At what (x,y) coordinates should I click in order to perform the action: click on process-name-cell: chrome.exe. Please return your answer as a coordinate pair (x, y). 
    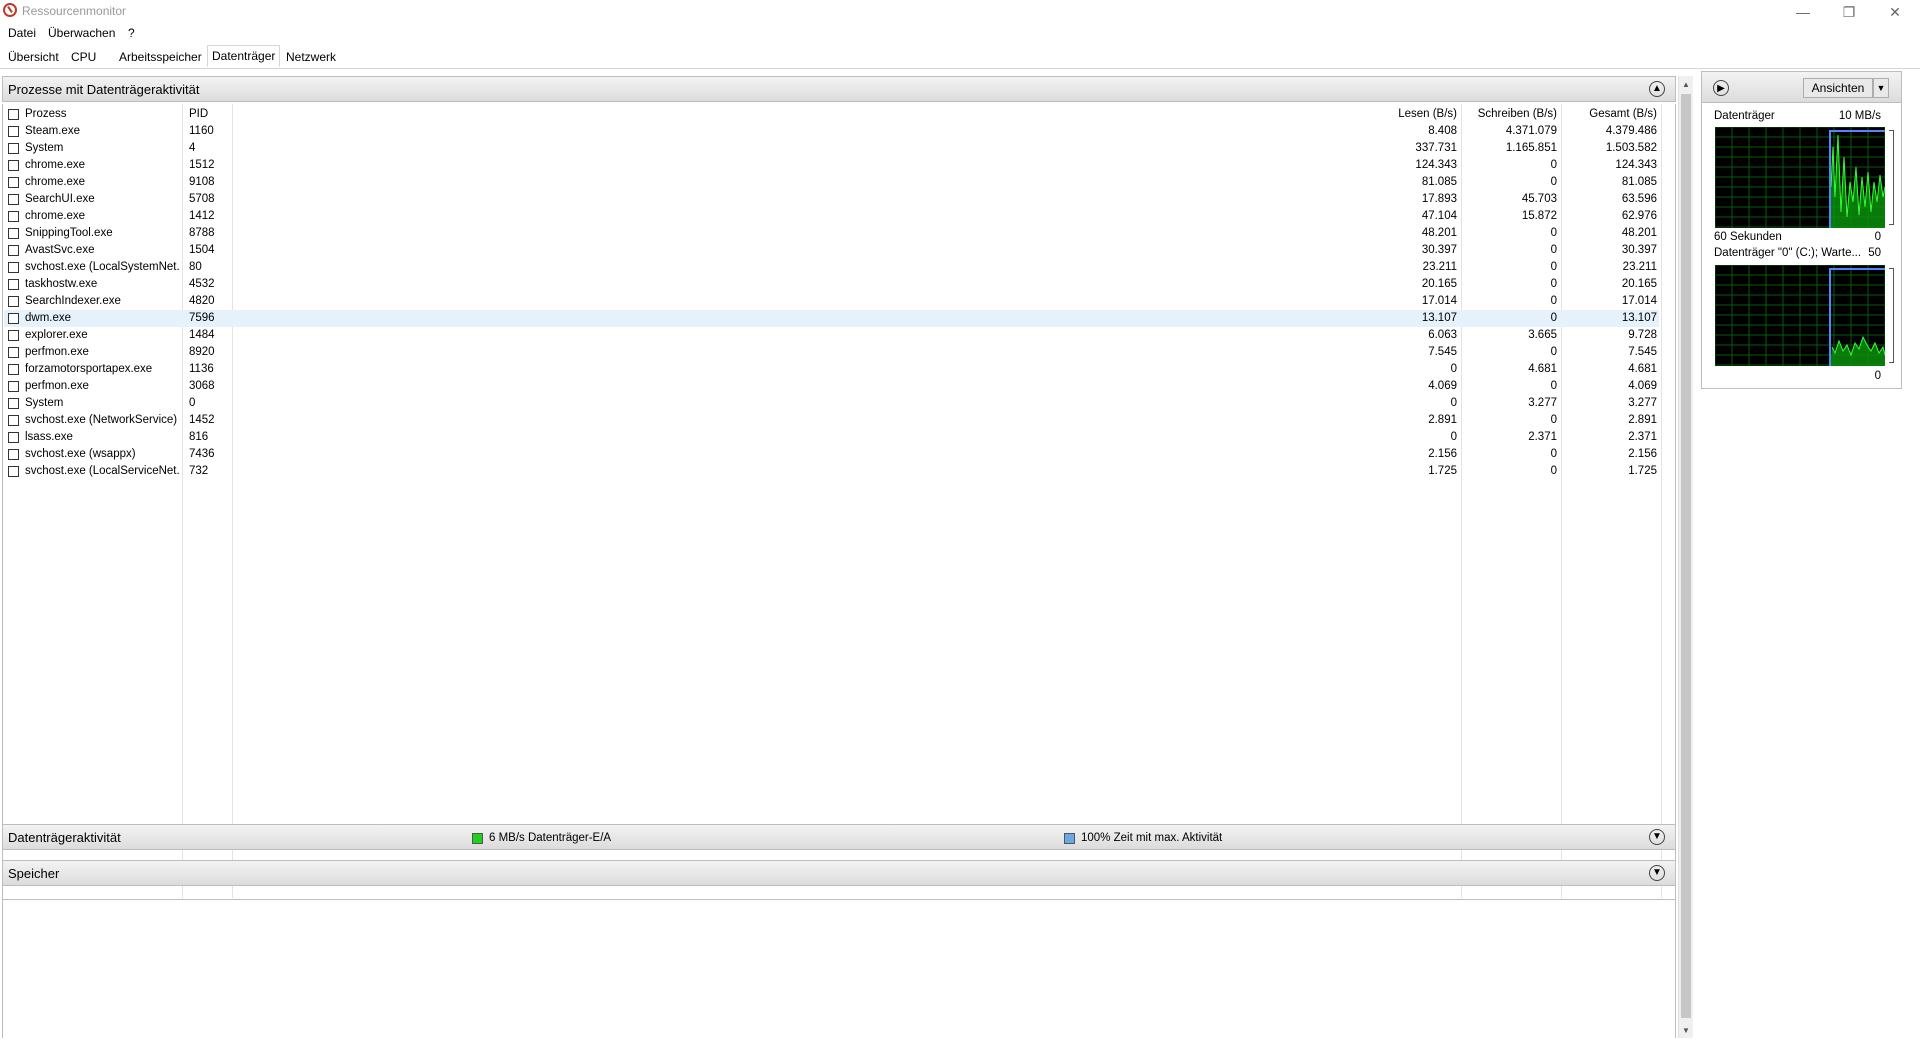
    Looking at the image, I should click on (55, 216).